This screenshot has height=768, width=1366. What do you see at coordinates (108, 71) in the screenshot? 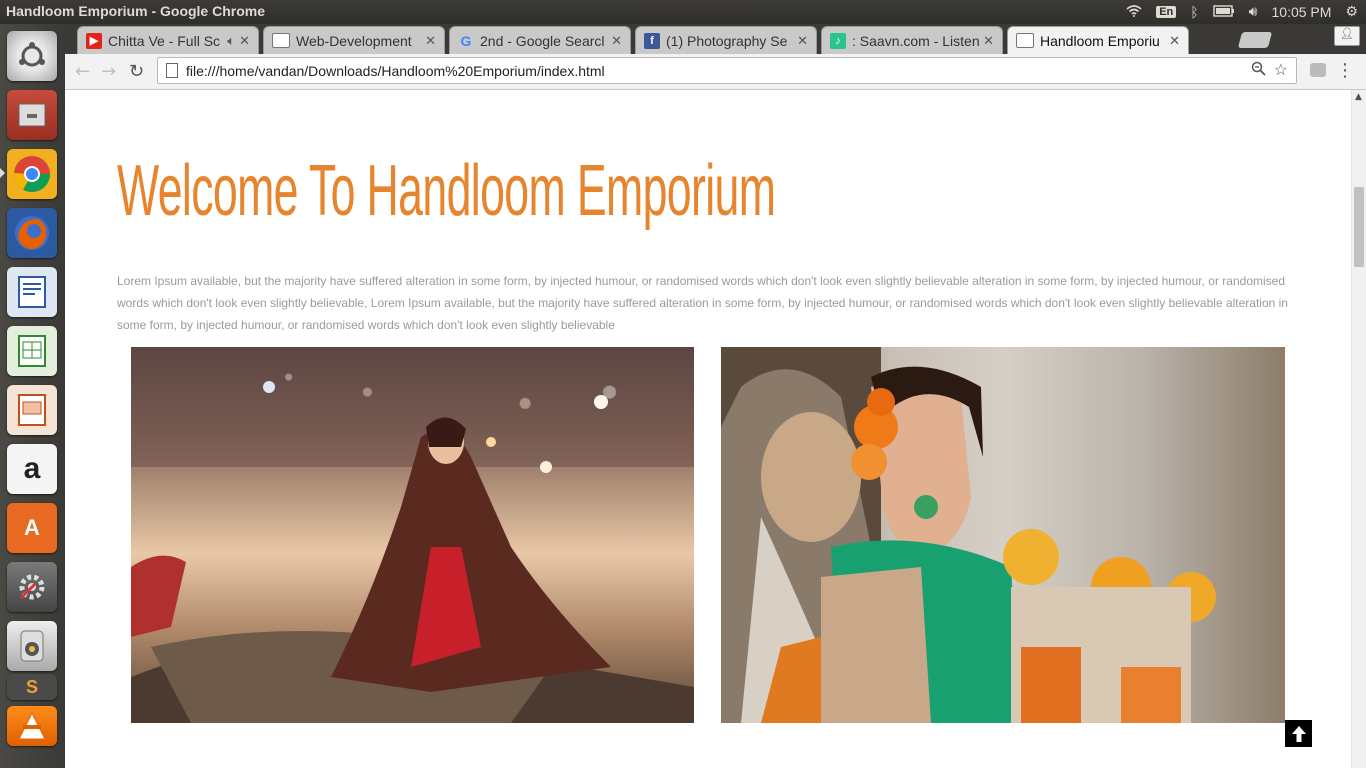
I see `forward-button: →` at bounding box center [108, 71].